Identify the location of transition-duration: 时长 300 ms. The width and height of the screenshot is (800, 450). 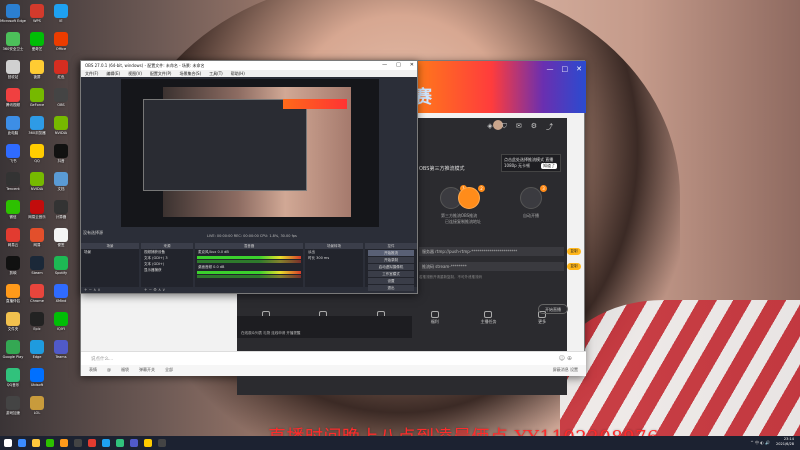
(334, 258).